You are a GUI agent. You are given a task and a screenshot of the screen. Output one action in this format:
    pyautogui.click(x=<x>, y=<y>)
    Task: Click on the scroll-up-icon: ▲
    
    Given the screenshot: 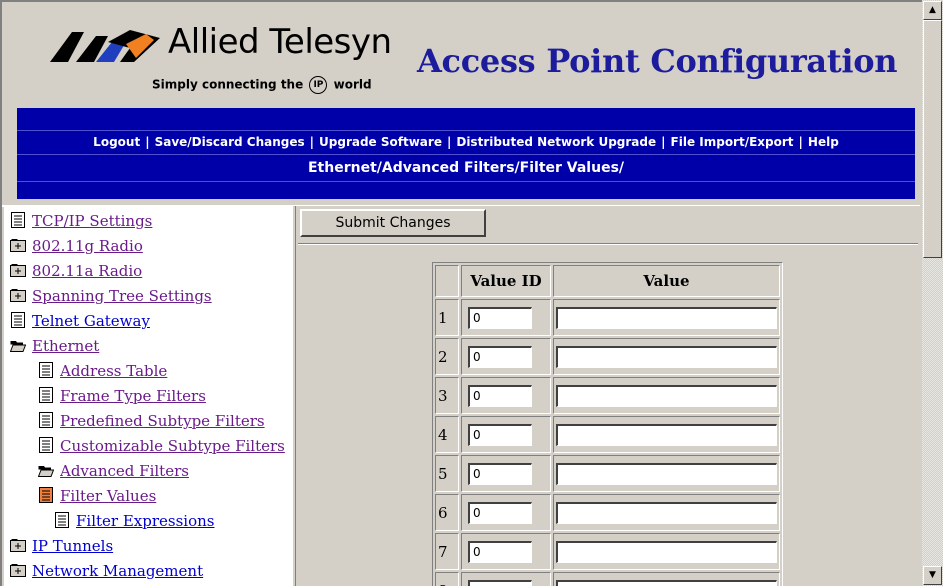 What is the action you would take?
    pyautogui.click(x=932, y=10)
    